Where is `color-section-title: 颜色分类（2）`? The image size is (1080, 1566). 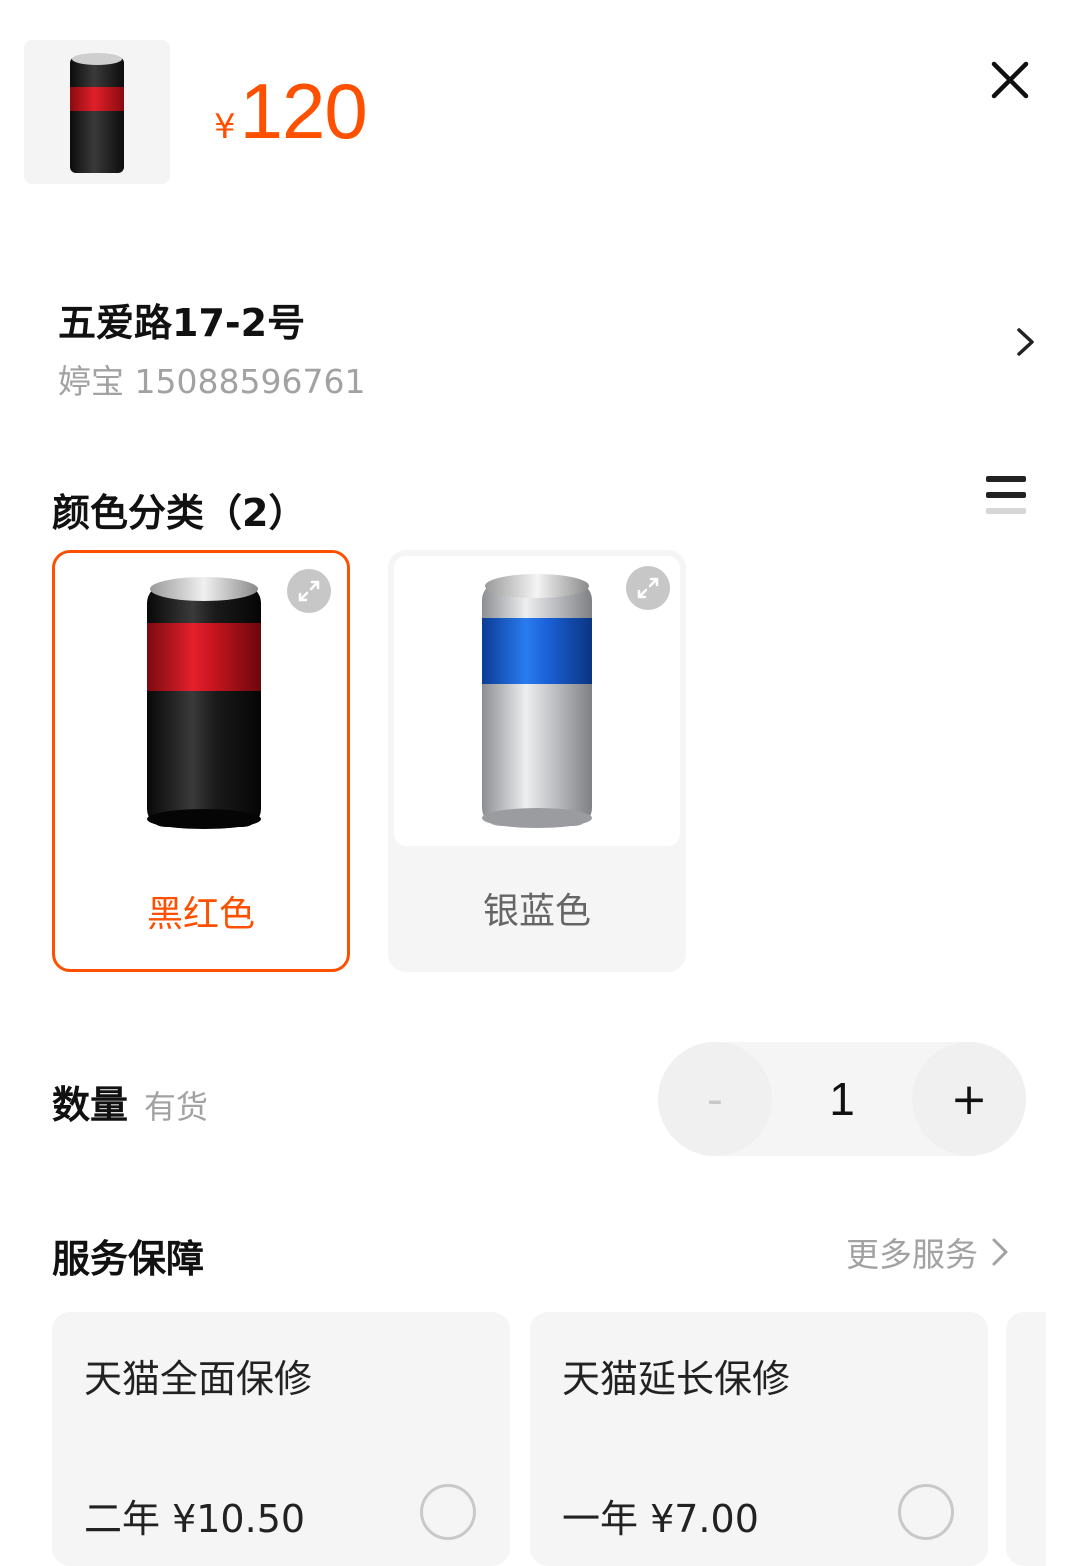
color-section-title: 颜色分类（2） is located at coordinates (179, 513).